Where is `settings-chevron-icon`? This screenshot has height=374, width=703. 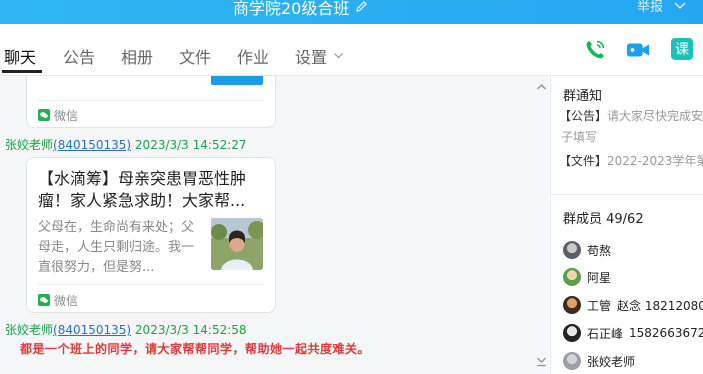
settings-chevron-icon is located at coordinates (338, 55).